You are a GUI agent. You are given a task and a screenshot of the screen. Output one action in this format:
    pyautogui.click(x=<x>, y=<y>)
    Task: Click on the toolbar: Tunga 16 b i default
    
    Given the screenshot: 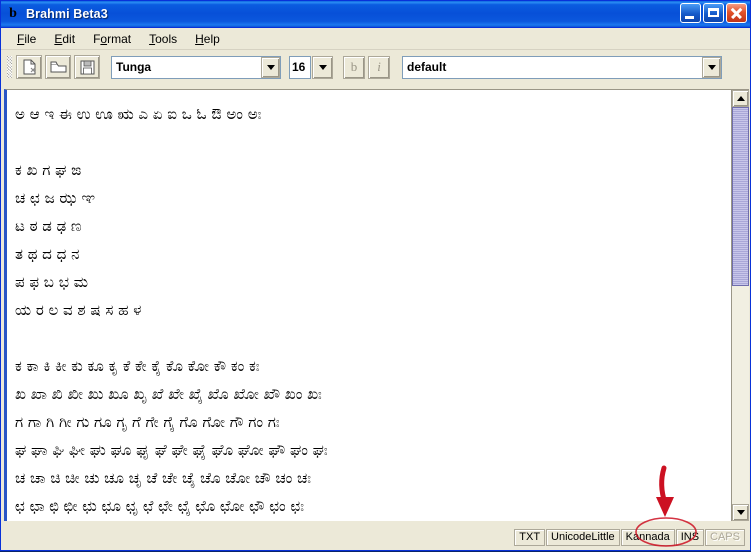 What is the action you would take?
    pyautogui.click(x=375, y=67)
    